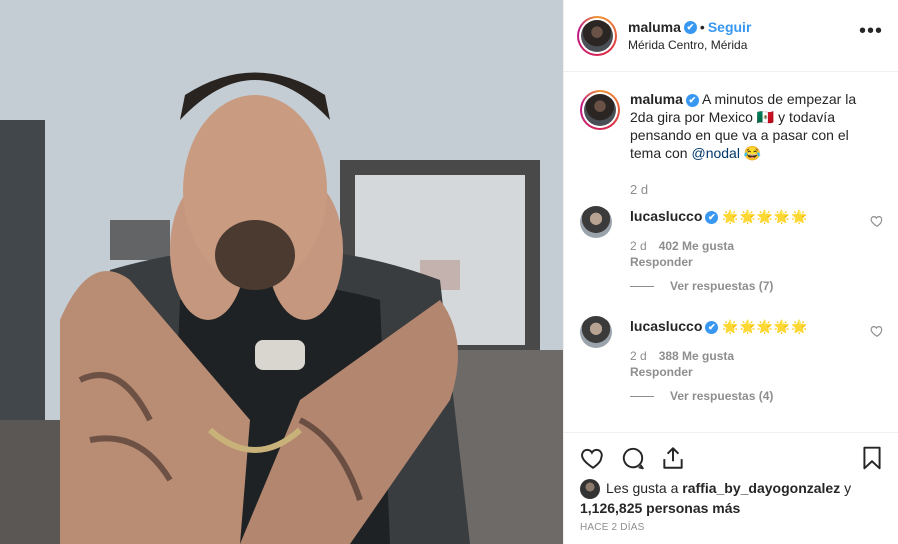 The image size is (898, 544). What do you see at coordinates (612, 527) in the screenshot?
I see `post-timestamp: HACE 2 DÍAS` at bounding box center [612, 527].